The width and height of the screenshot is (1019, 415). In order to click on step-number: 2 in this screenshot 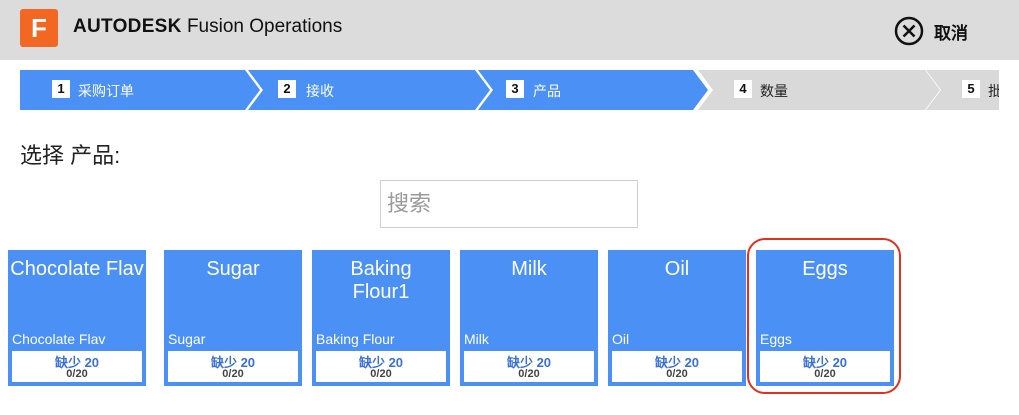, I will do `click(287, 89)`.